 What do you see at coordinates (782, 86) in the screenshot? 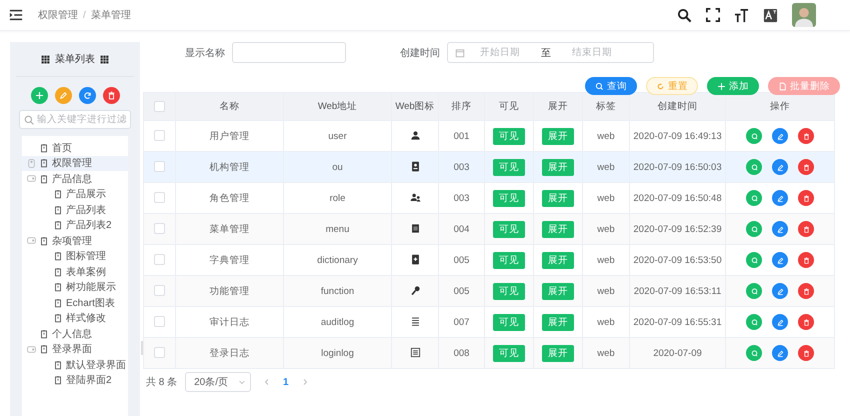
I see `document-icon` at bounding box center [782, 86].